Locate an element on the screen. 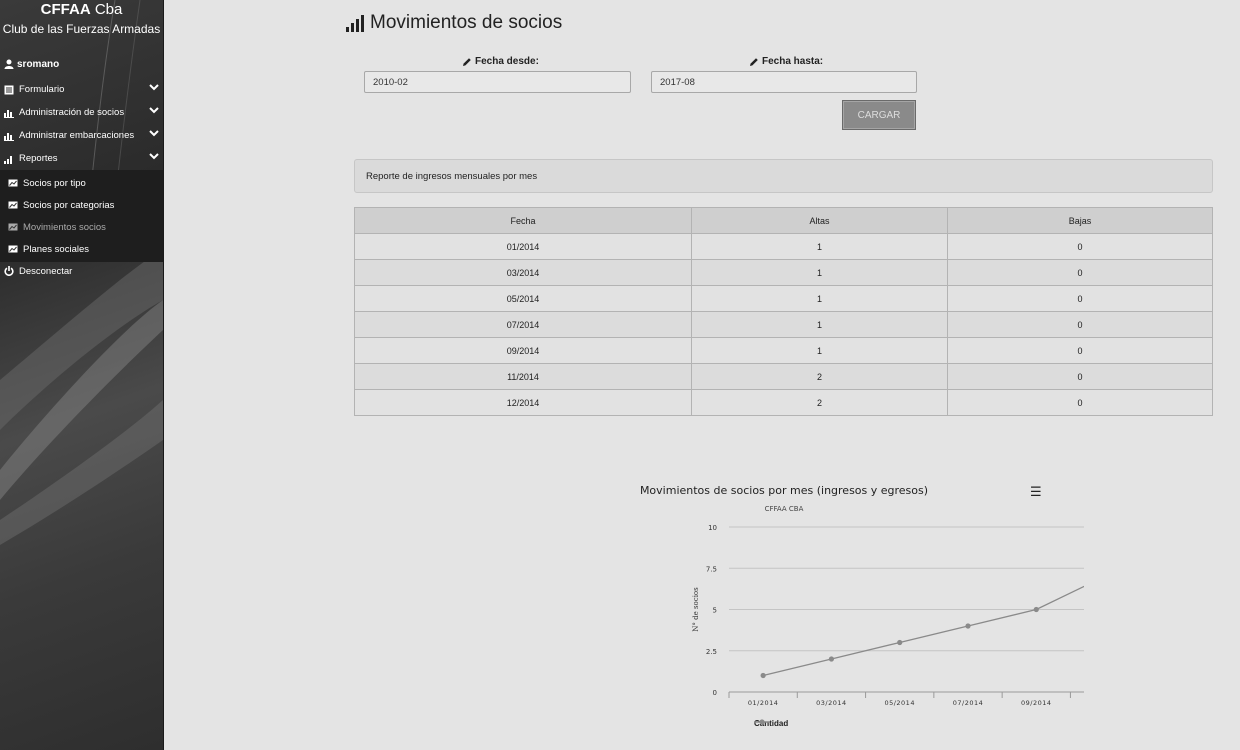 The width and height of the screenshot is (1240, 750). y-tick-label: 10 is located at coordinates (712, 528).